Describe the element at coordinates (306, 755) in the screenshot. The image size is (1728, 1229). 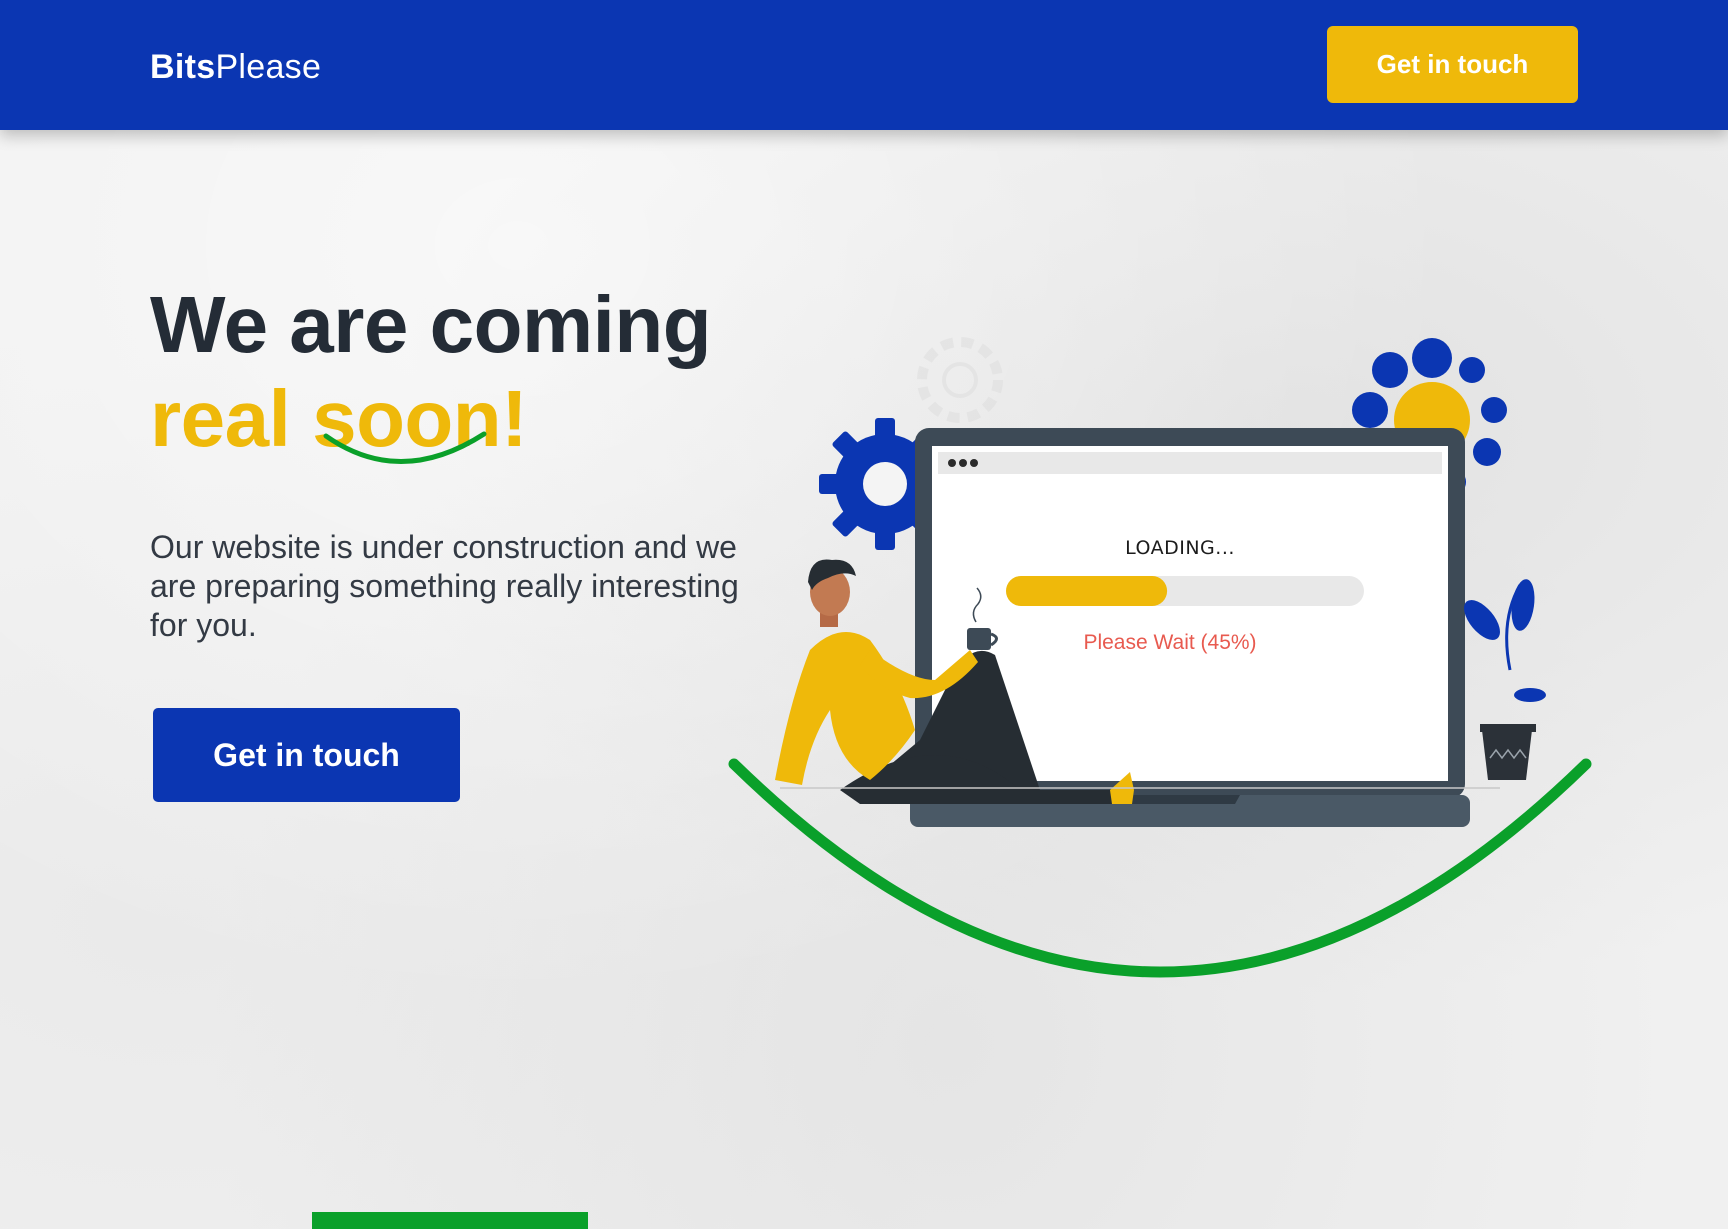
I see `hero-get-in-touch-button: Get in touch` at that location.